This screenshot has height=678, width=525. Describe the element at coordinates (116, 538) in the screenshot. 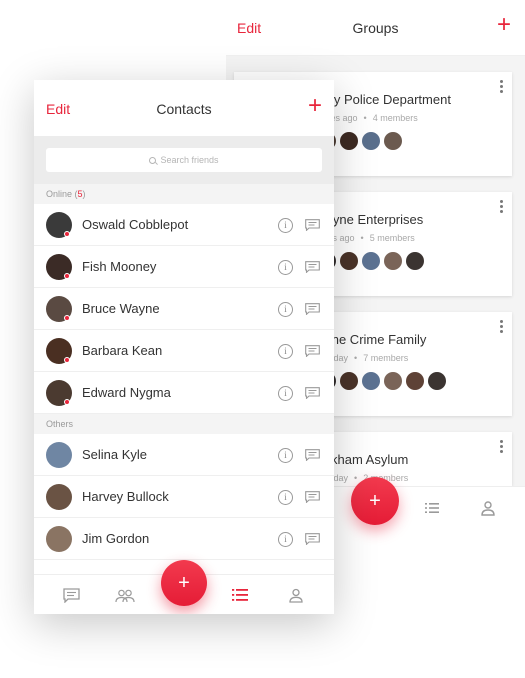

I see `contact-name: Jim Gordon` at that location.